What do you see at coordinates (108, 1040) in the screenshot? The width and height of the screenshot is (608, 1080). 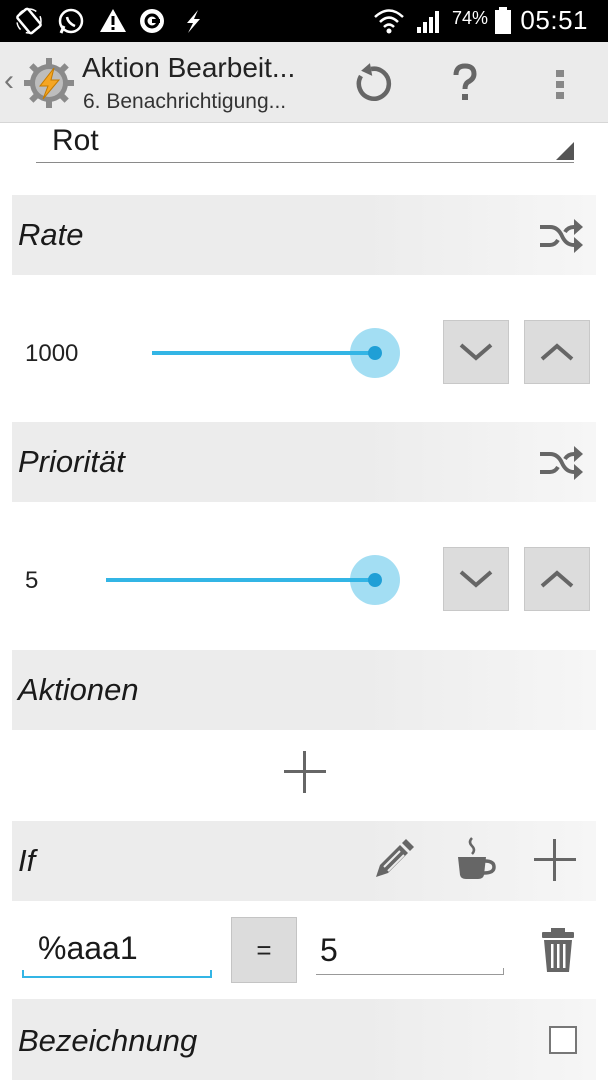 I see `section-title-bezeichnung: Bezeichnung` at bounding box center [108, 1040].